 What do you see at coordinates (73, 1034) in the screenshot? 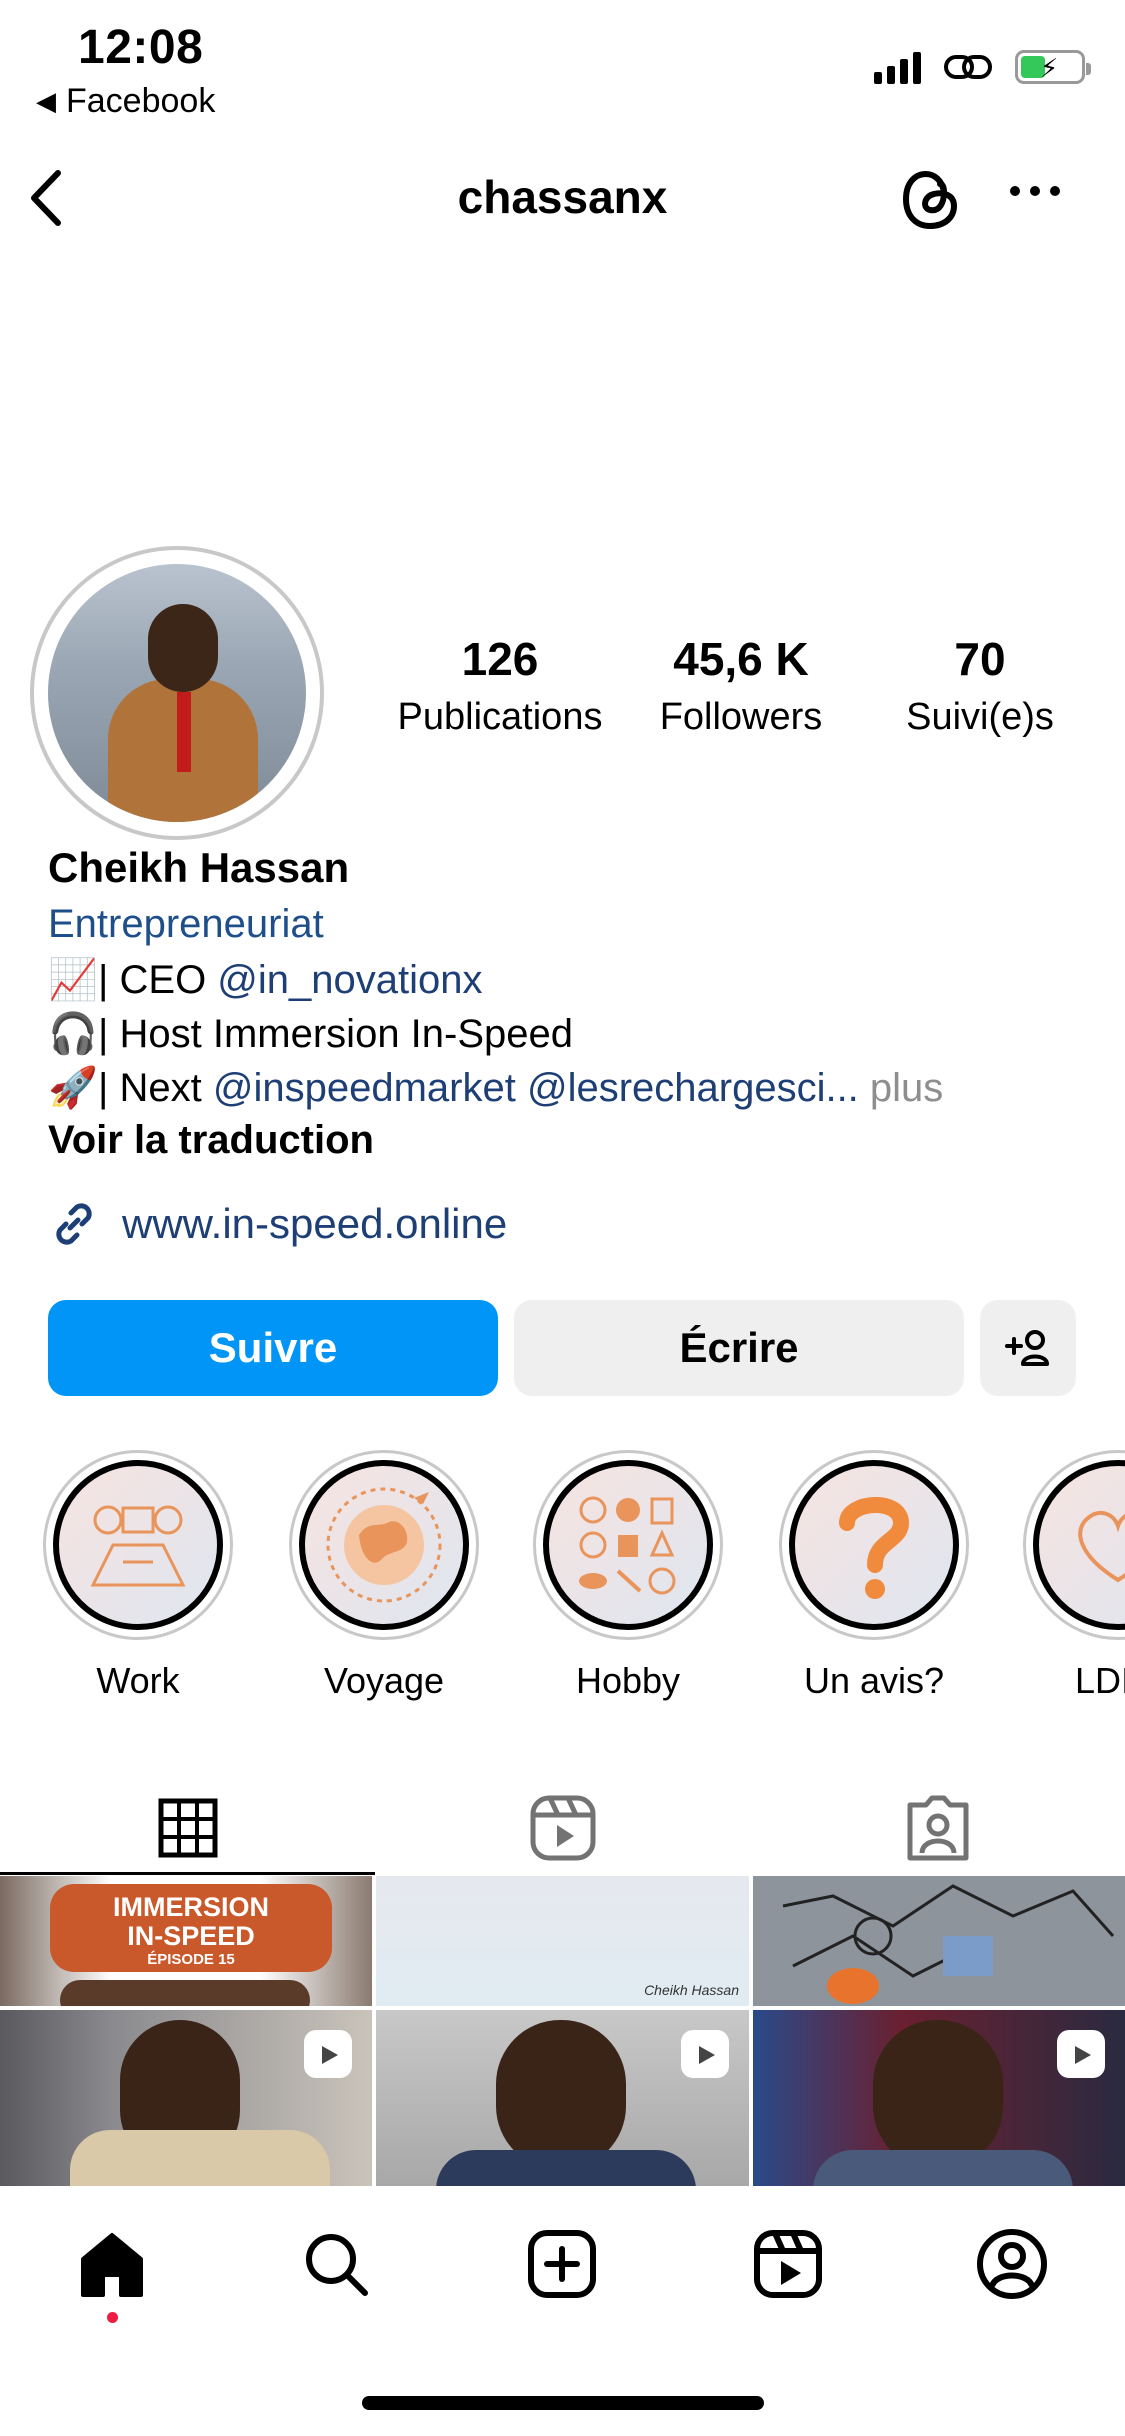
I see `headphones-emoji-icon: 🎧` at bounding box center [73, 1034].